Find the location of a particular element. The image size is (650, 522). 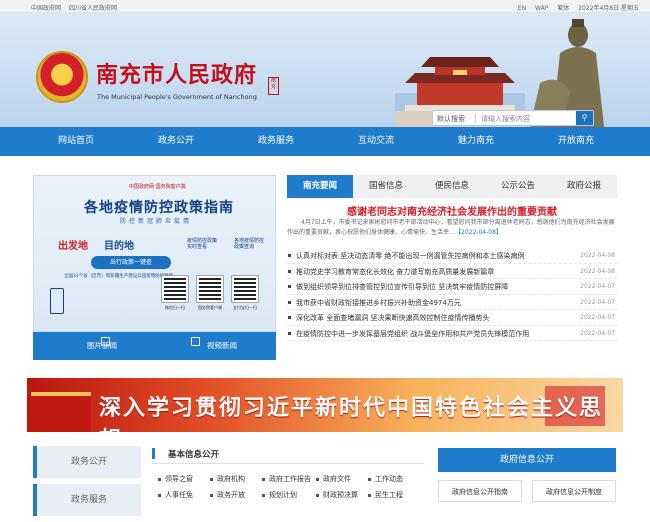

banner-text: 深入学习贯彻习近平新时代中国特色社会主义思想 is located at coordinates (351, 413).